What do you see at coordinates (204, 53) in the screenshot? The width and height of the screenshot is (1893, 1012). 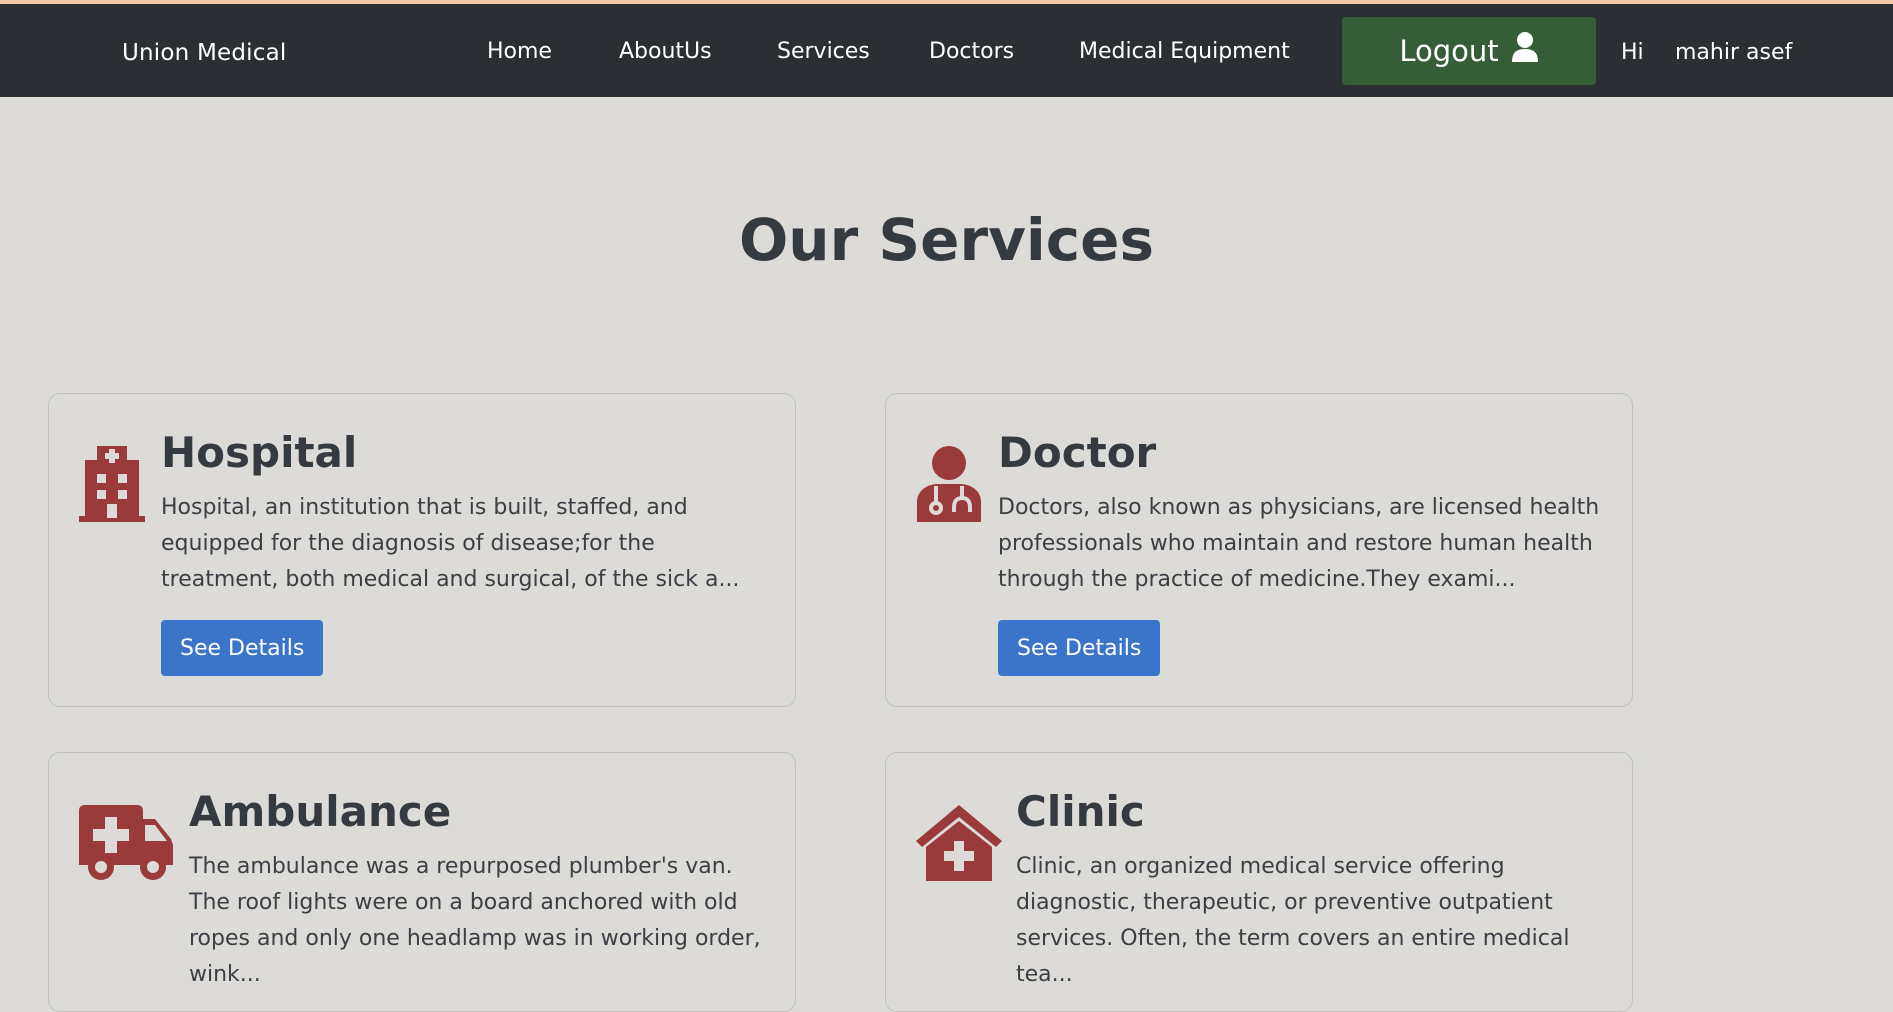 I see `brand-link: Union Medical` at bounding box center [204, 53].